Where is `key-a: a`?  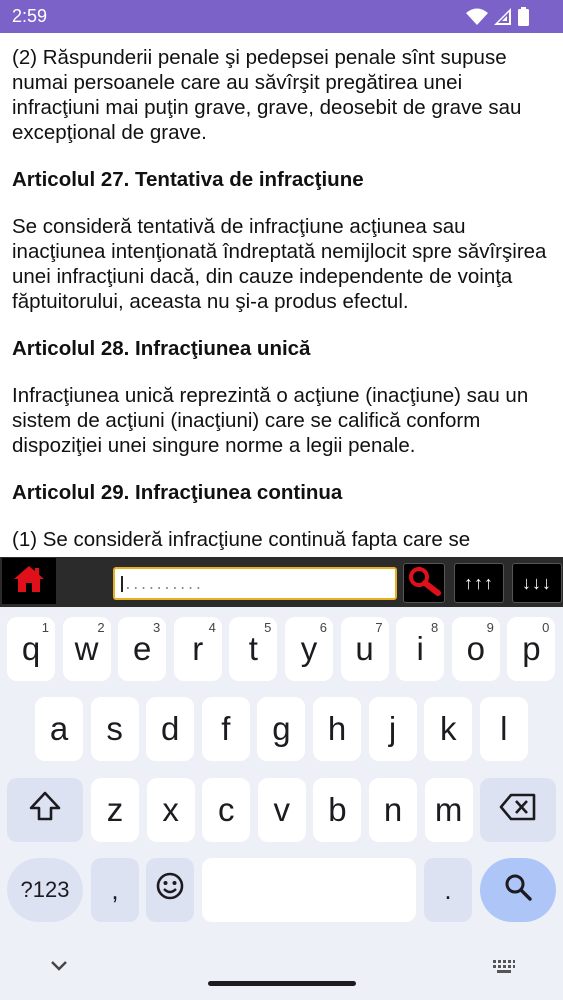
key-a: a is located at coordinates (59, 729).